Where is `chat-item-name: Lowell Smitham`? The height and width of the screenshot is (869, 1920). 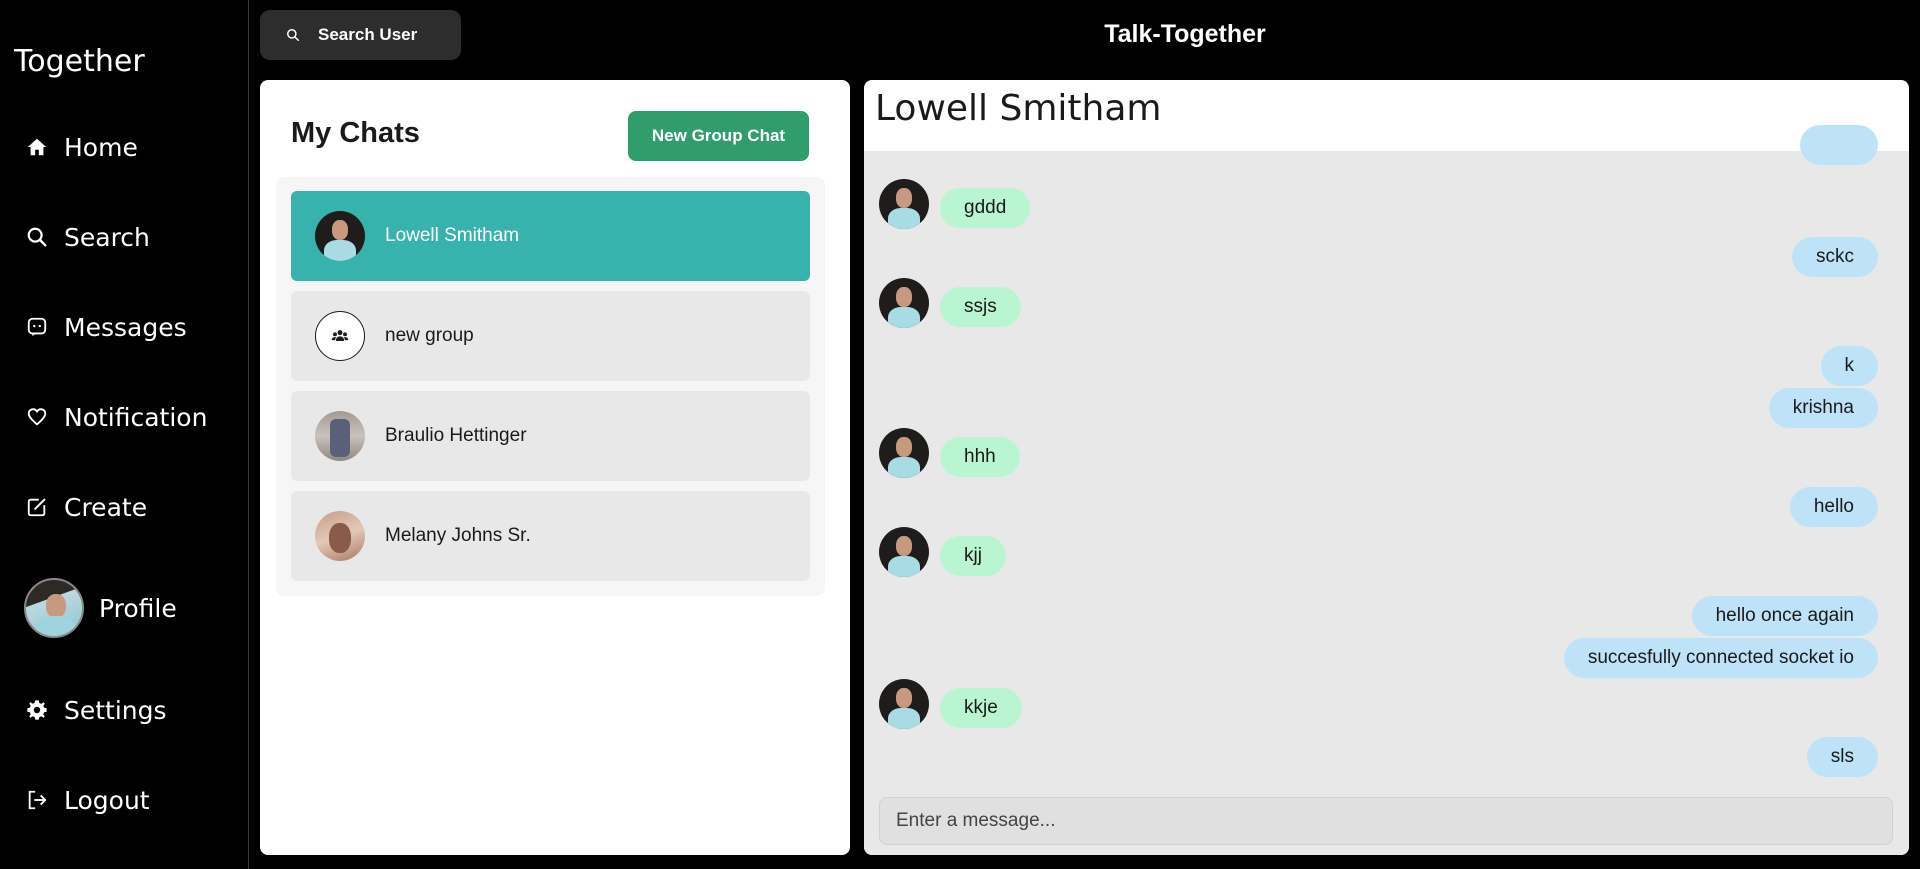 chat-item-name: Lowell Smitham is located at coordinates (452, 235).